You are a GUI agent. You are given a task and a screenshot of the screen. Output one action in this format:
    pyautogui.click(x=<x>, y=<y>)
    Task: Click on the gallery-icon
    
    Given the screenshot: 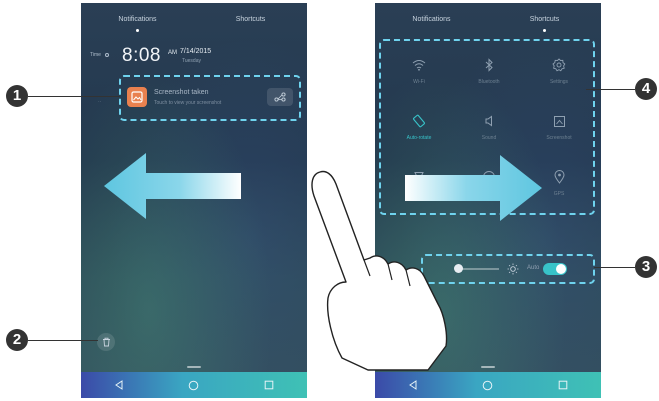 What is the action you would take?
    pyautogui.click(x=137, y=97)
    